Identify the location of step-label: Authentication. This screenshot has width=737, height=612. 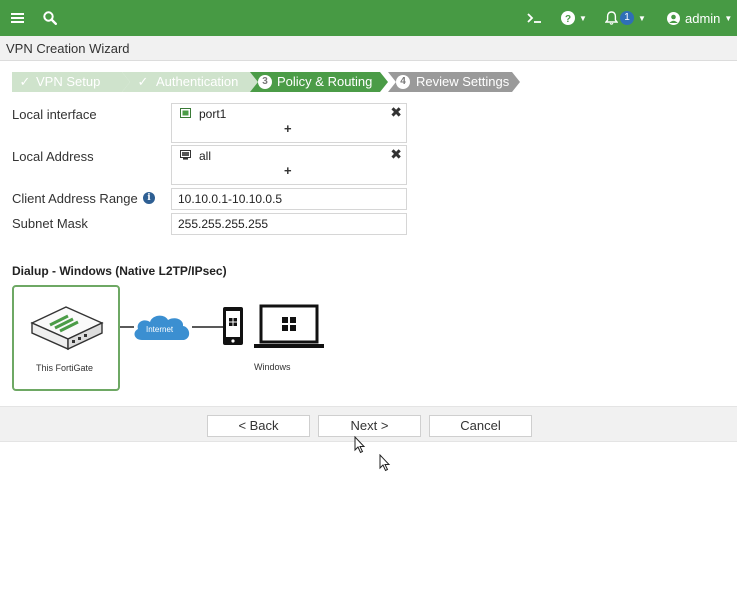
(197, 81).